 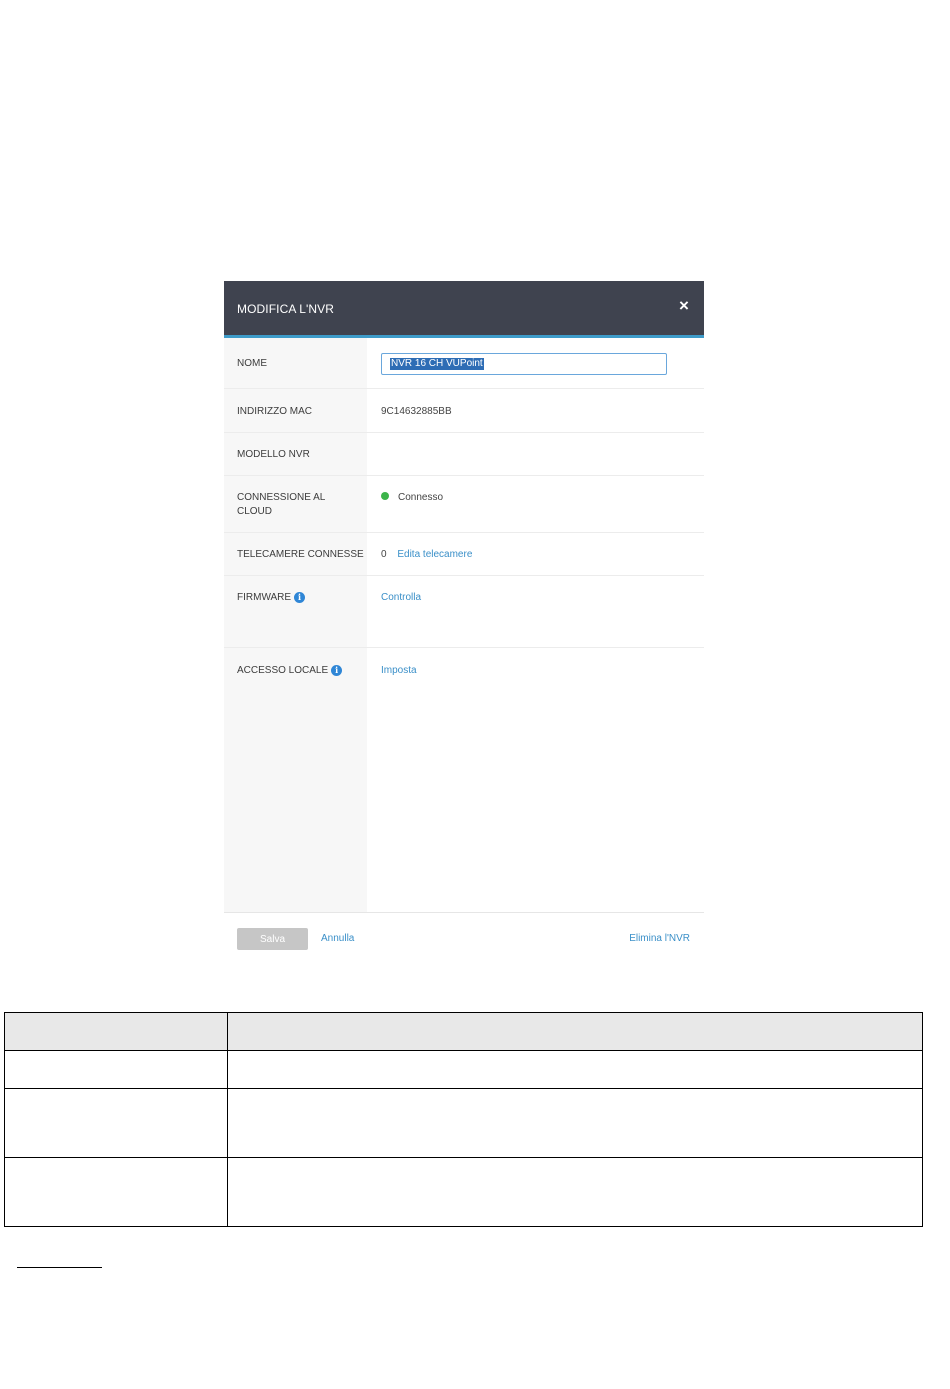 I want to click on table-header-row, so click(x=463, y=1031).